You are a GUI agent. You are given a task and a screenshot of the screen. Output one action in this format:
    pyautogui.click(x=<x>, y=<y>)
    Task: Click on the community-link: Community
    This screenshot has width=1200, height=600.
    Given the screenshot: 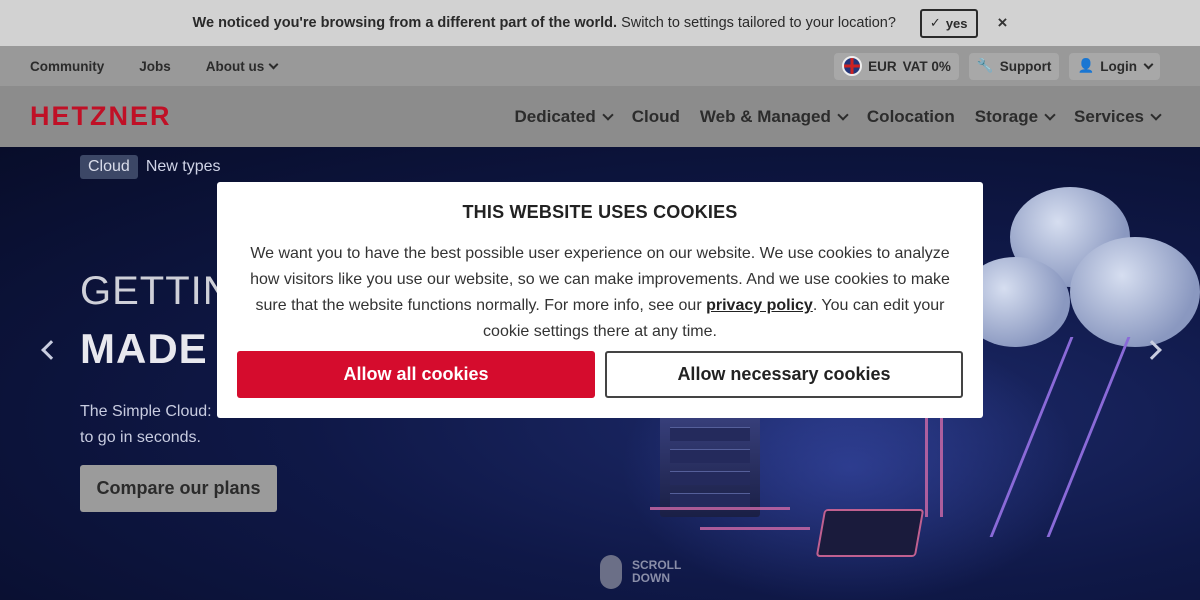 What is the action you would take?
    pyautogui.click(x=67, y=66)
    